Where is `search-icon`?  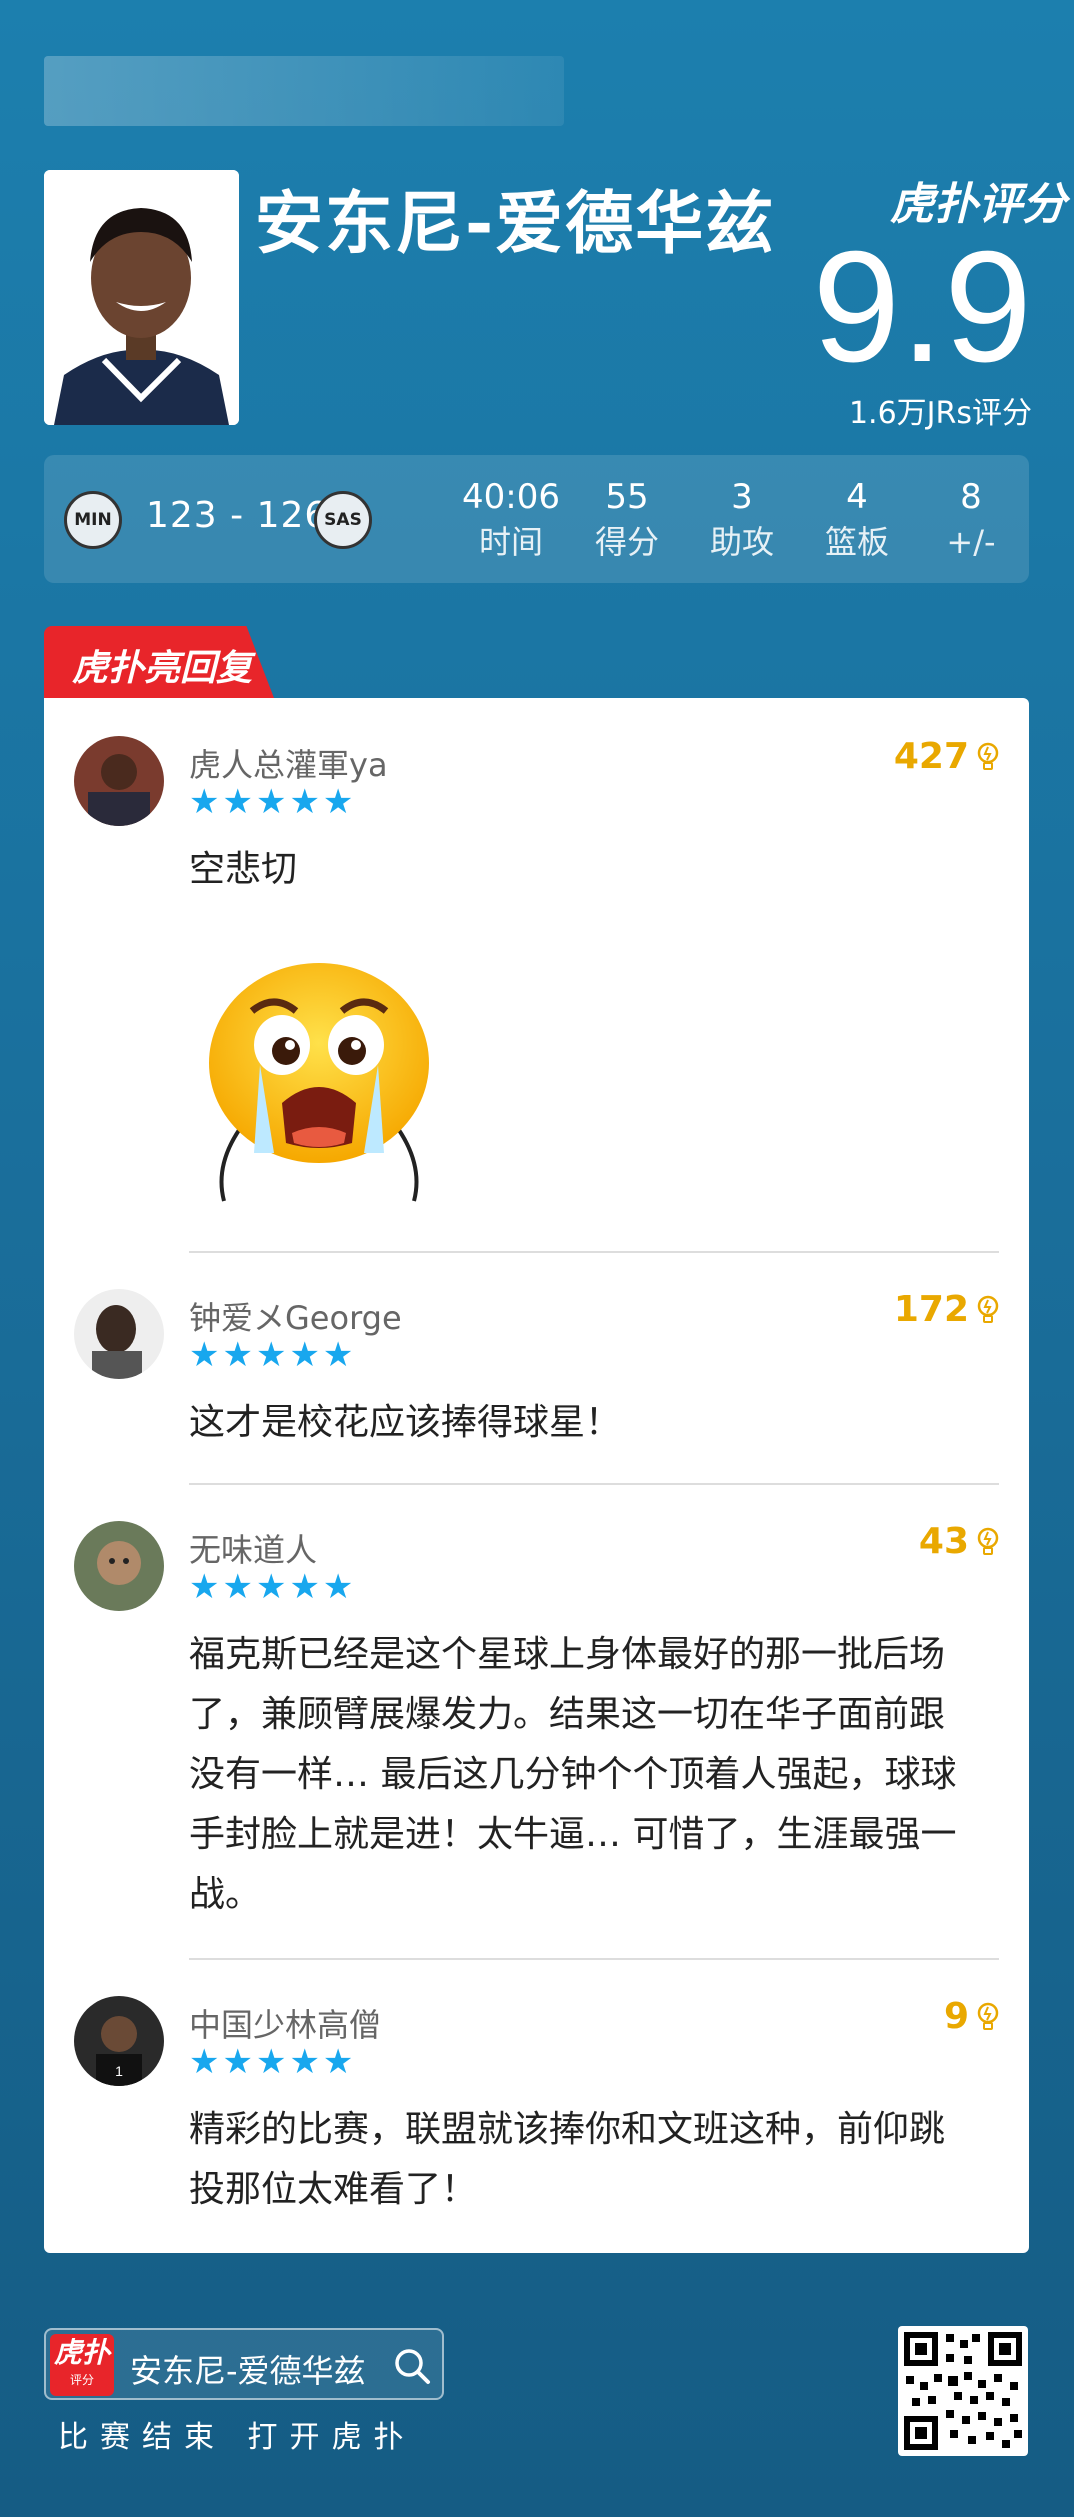 search-icon is located at coordinates (412, 2366).